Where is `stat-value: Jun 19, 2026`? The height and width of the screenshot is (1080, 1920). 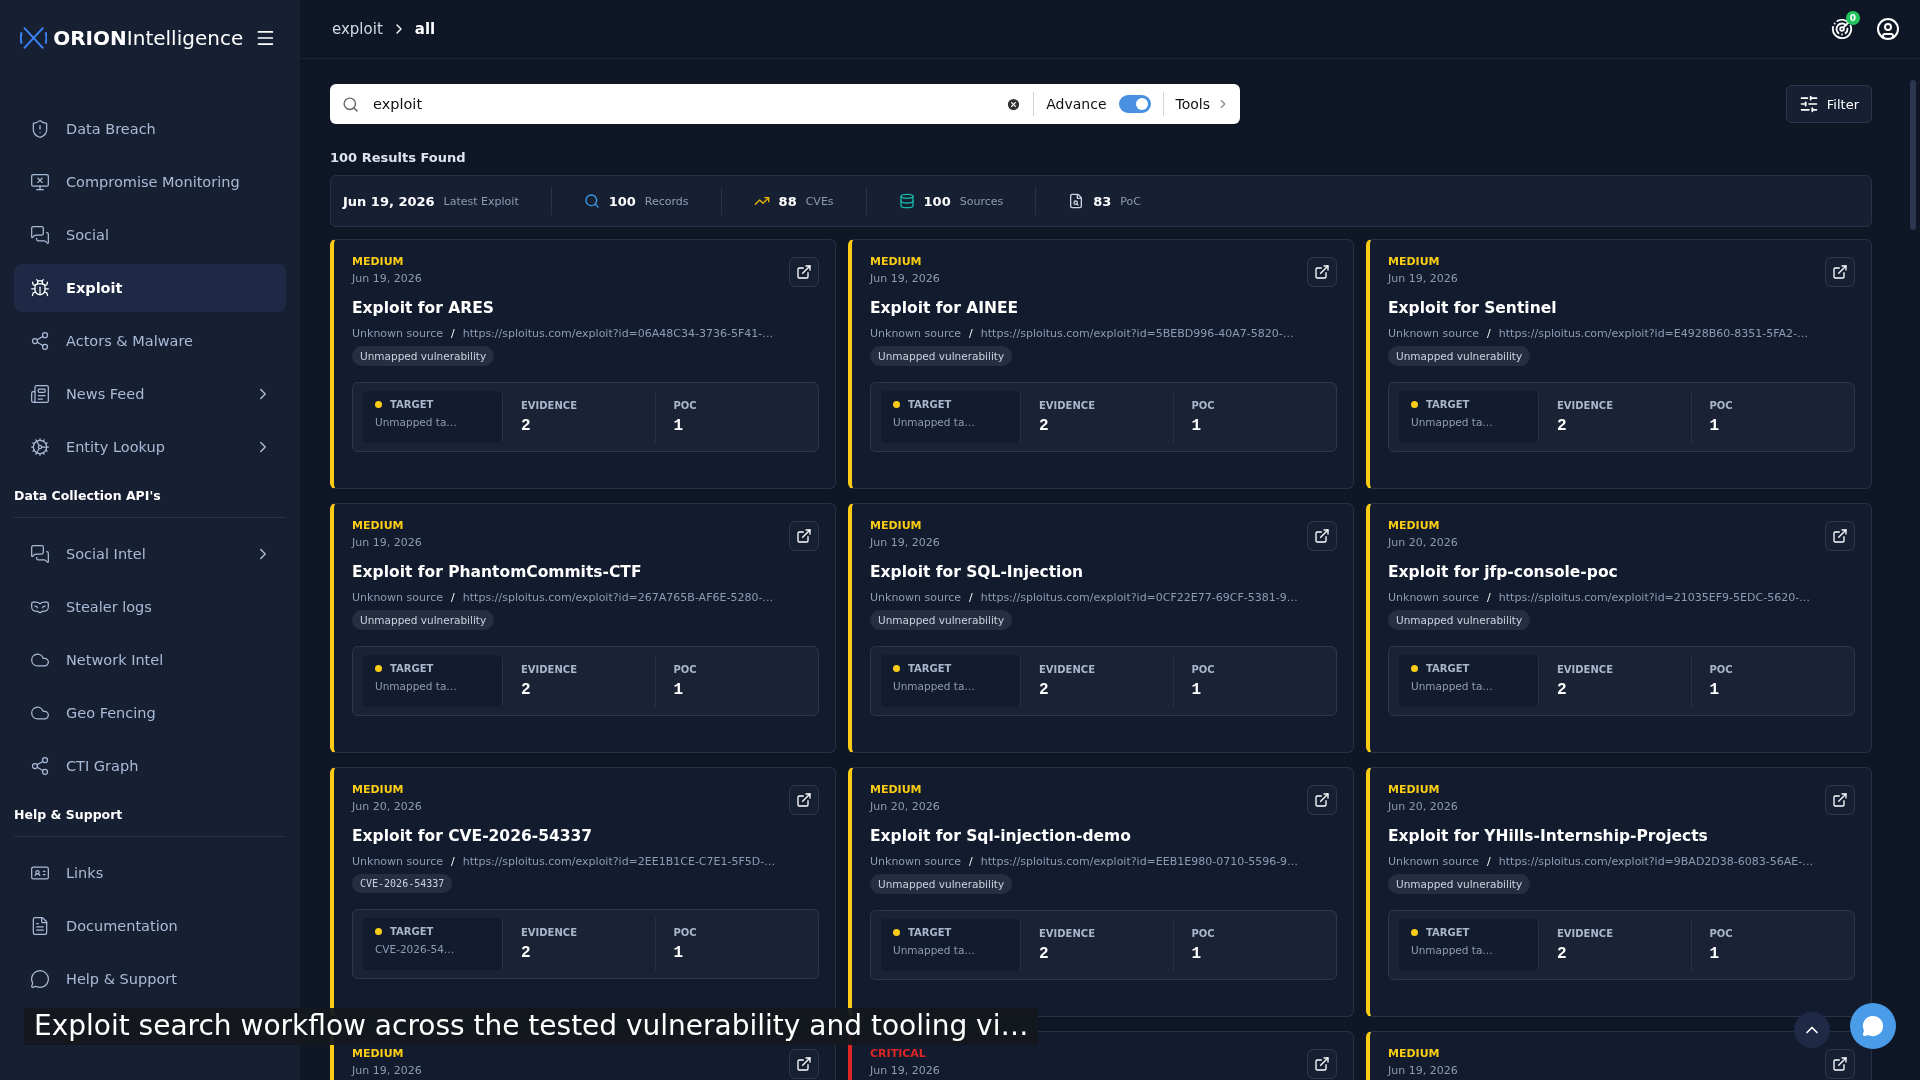 stat-value: Jun 19, 2026 is located at coordinates (389, 201).